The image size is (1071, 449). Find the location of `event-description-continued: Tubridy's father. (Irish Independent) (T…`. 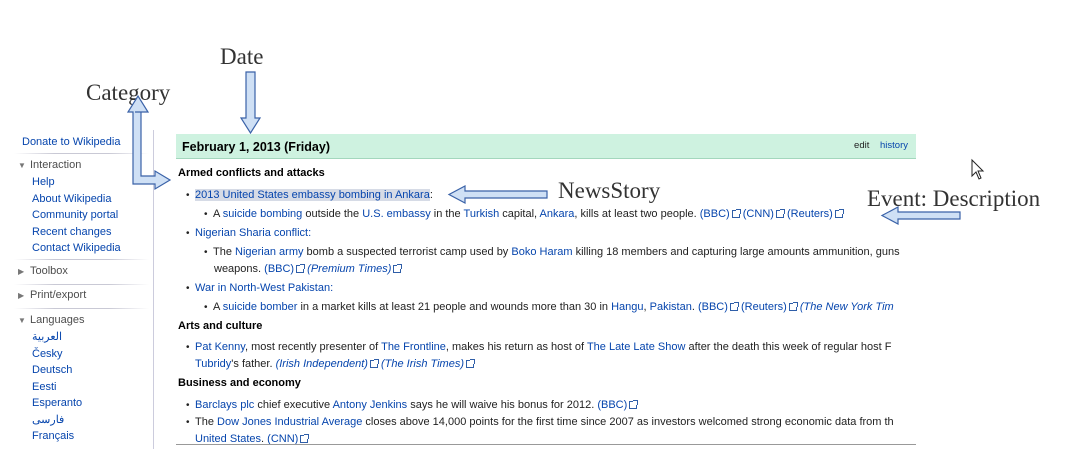

event-description-continued: Tubridy's father. (Irish Independent) (T… is located at coordinates (335, 364).